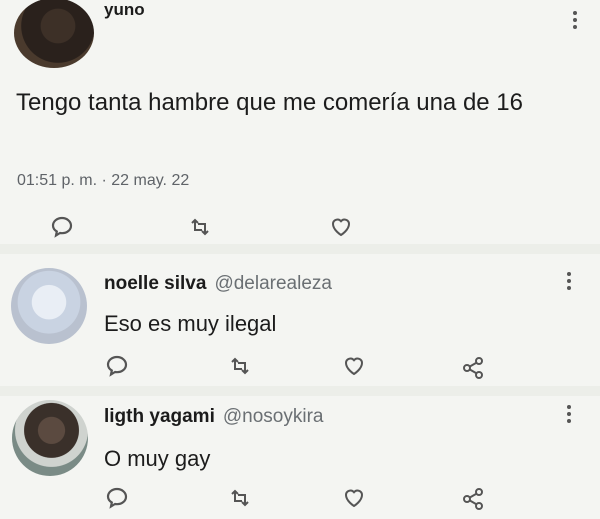 This screenshot has height=519, width=600. I want to click on author-avatar, so click(54, 34).